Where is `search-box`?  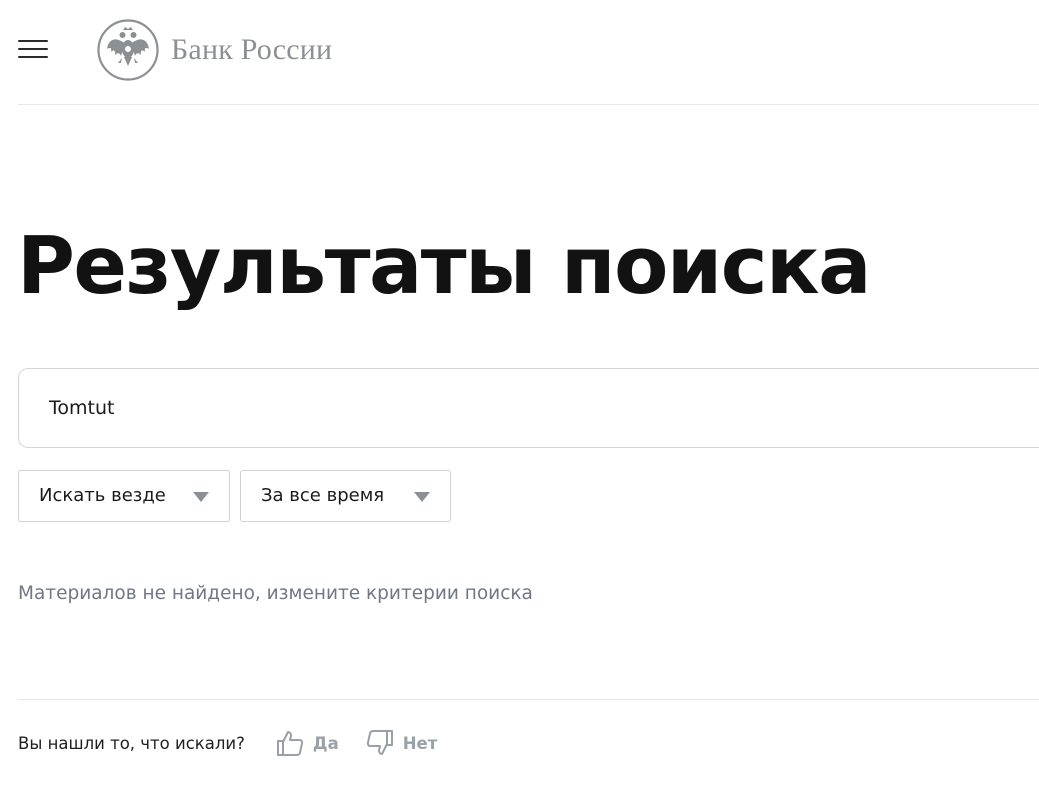 search-box is located at coordinates (528, 408).